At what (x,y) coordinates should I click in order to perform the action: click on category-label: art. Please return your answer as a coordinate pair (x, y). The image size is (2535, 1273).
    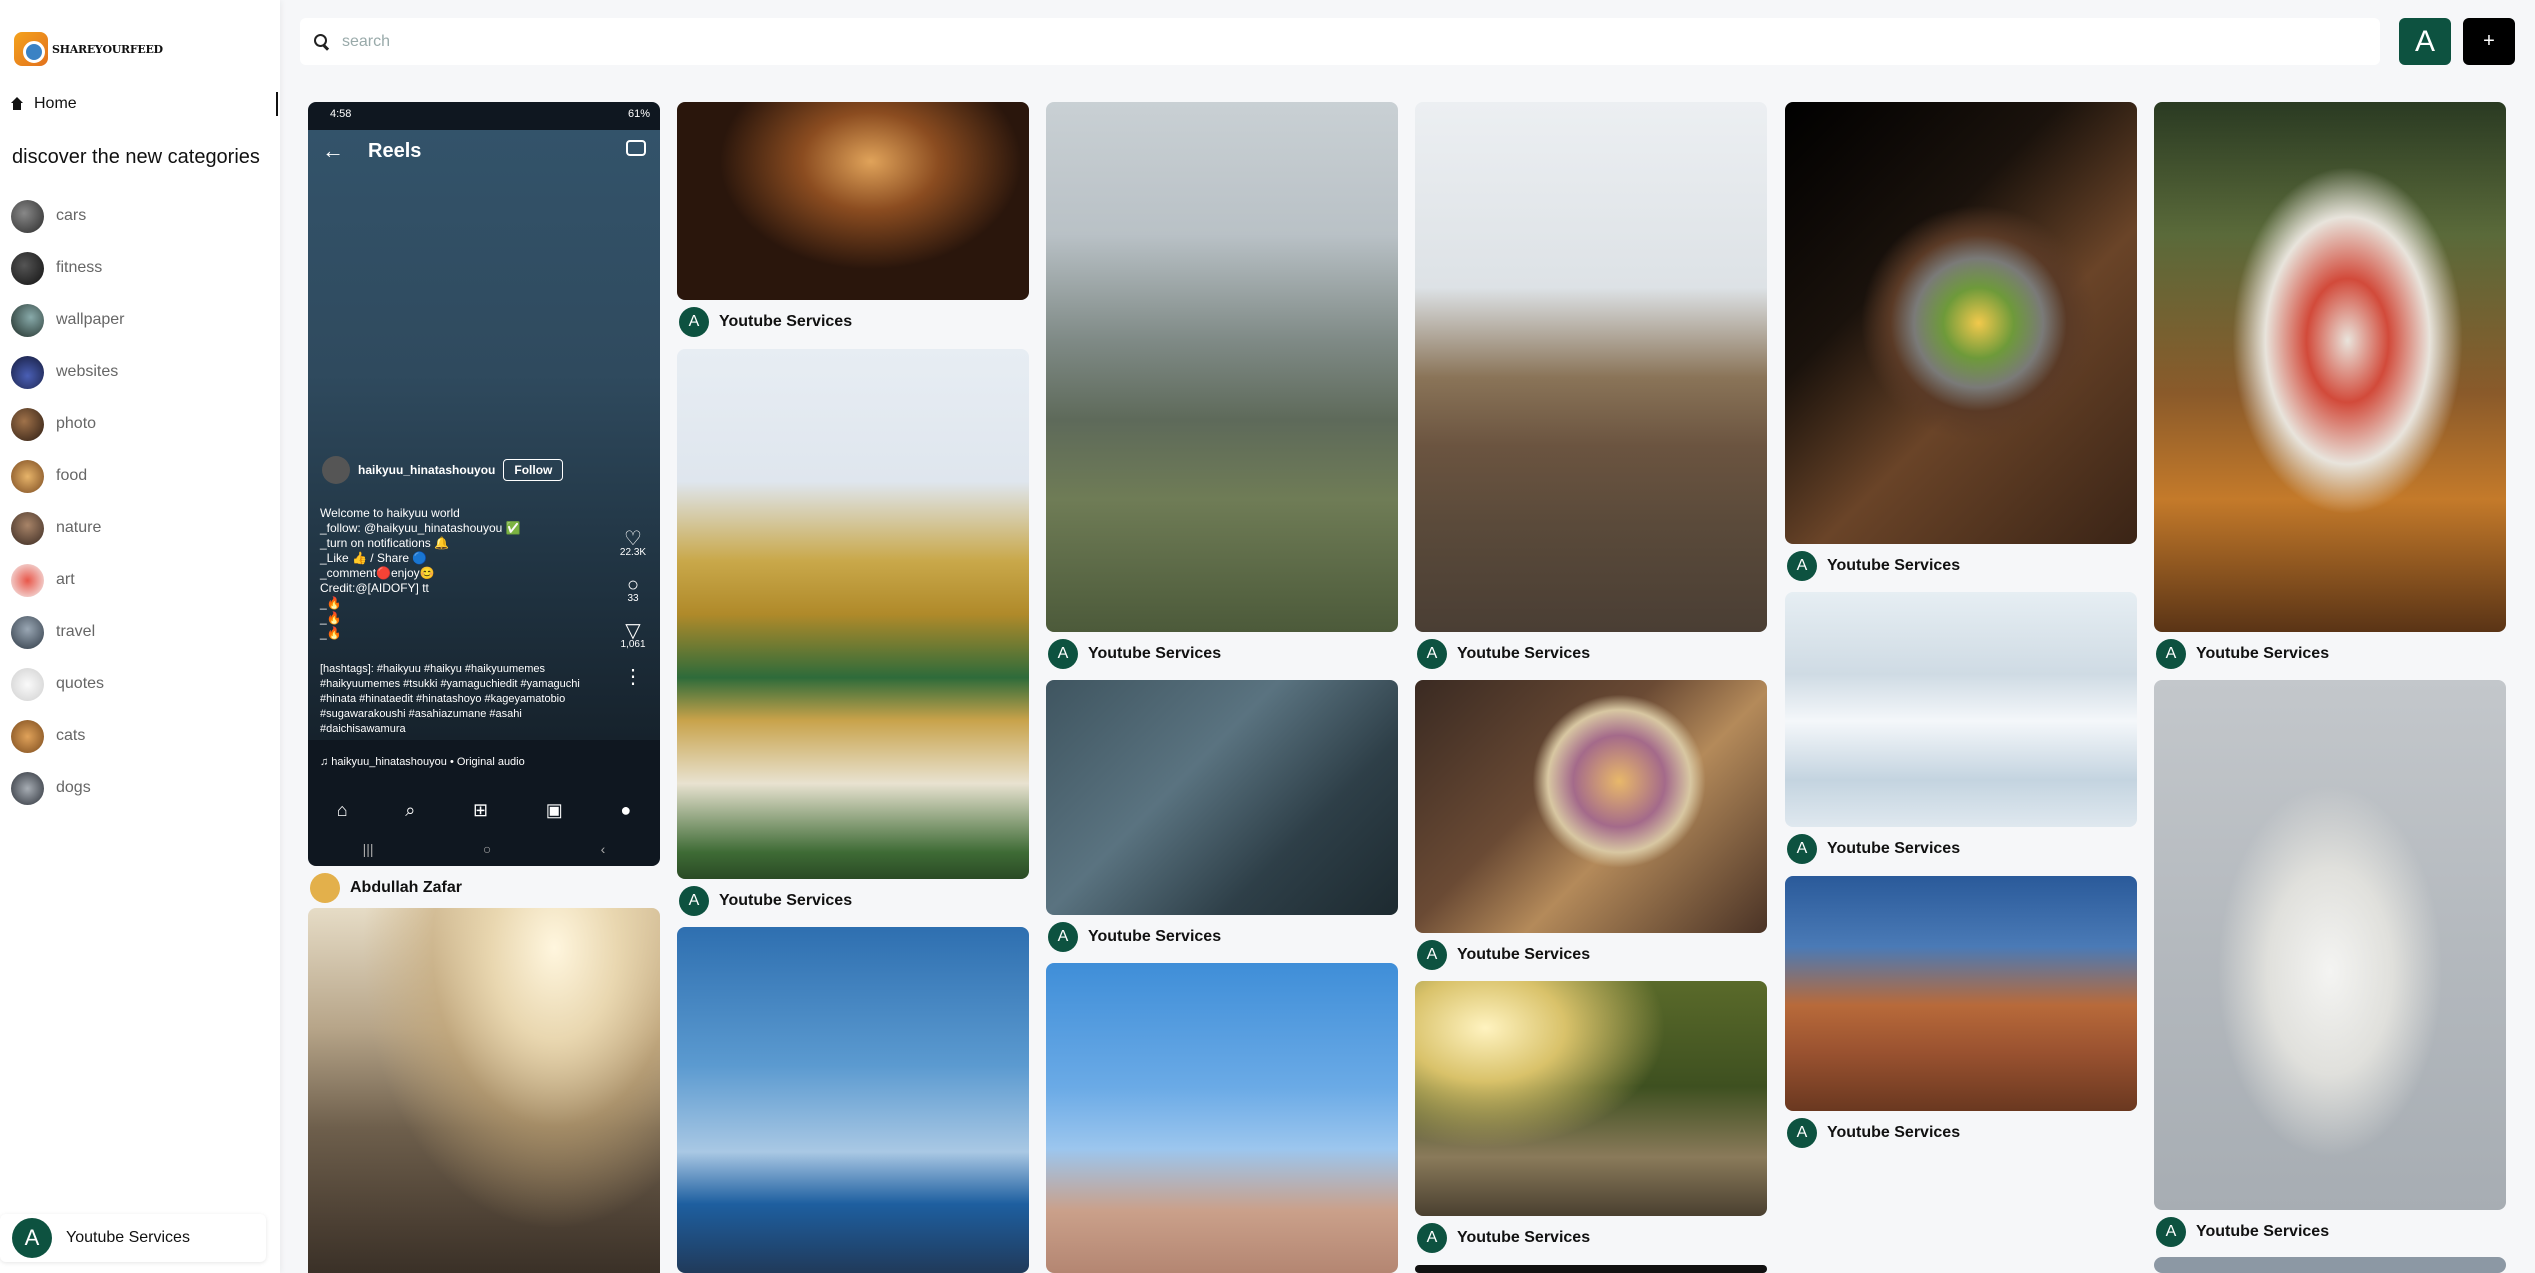
    Looking at the image, I should click on (65, 579).